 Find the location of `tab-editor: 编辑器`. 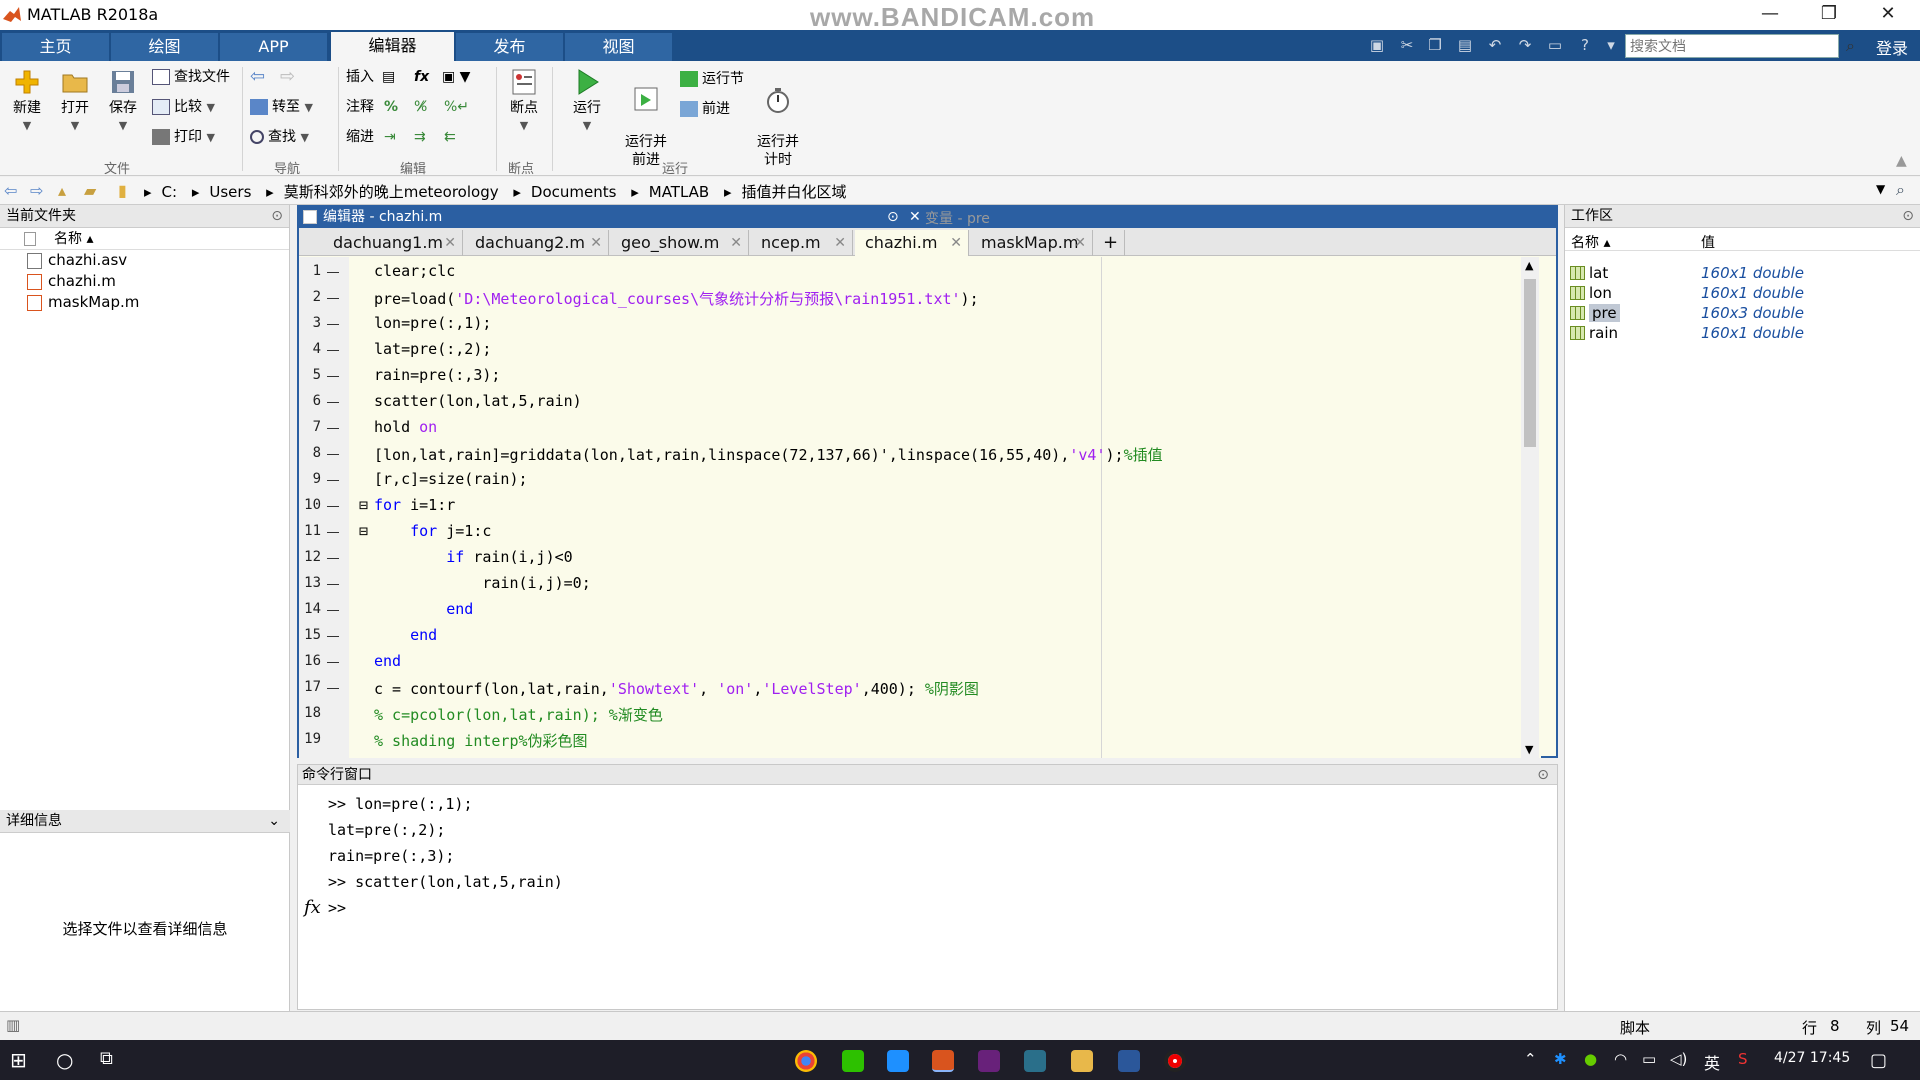

tab-editor: 编辑器 is located at coordinates (393, 46).